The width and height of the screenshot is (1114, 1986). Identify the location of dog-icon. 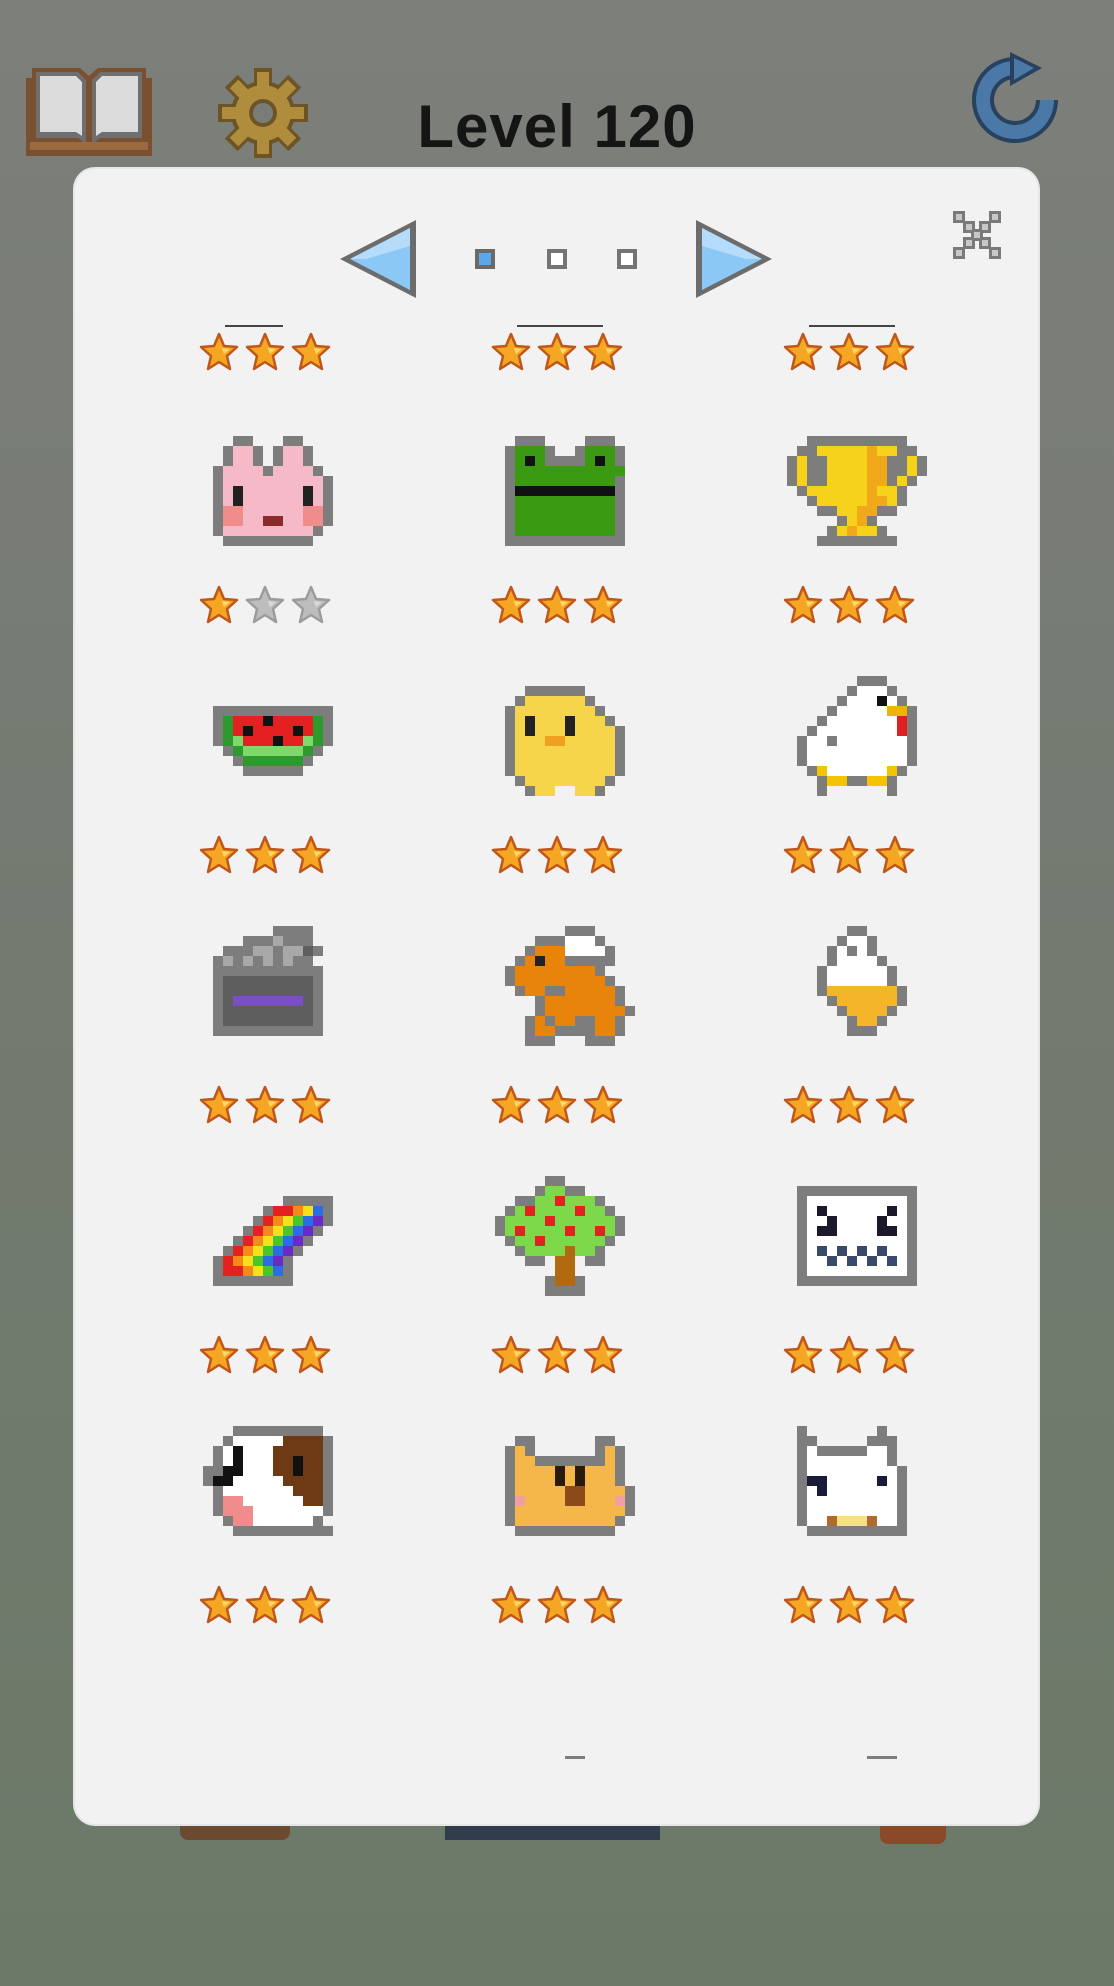
(268, 1481).